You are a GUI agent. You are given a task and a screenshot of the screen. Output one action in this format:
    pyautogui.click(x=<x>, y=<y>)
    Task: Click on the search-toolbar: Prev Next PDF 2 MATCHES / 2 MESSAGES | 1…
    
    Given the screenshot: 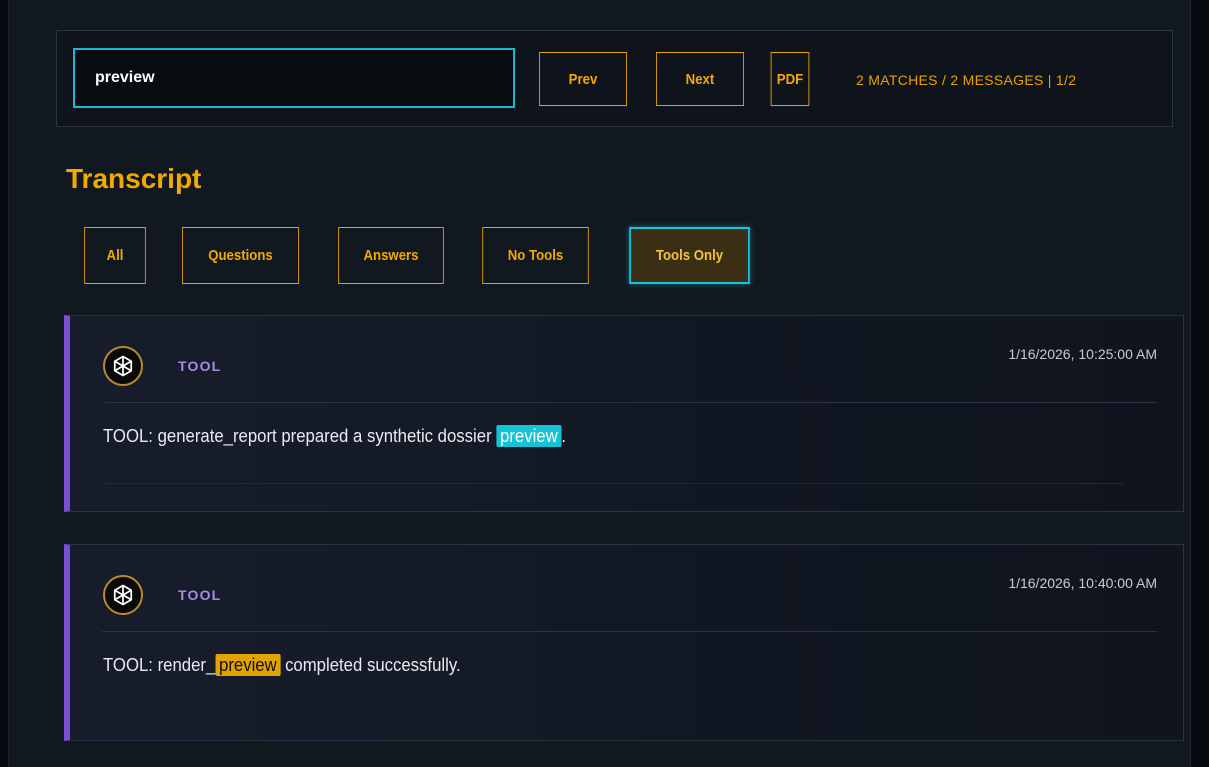 What is the action you would take?
    pyautogui.click(x=614, y=78)
    